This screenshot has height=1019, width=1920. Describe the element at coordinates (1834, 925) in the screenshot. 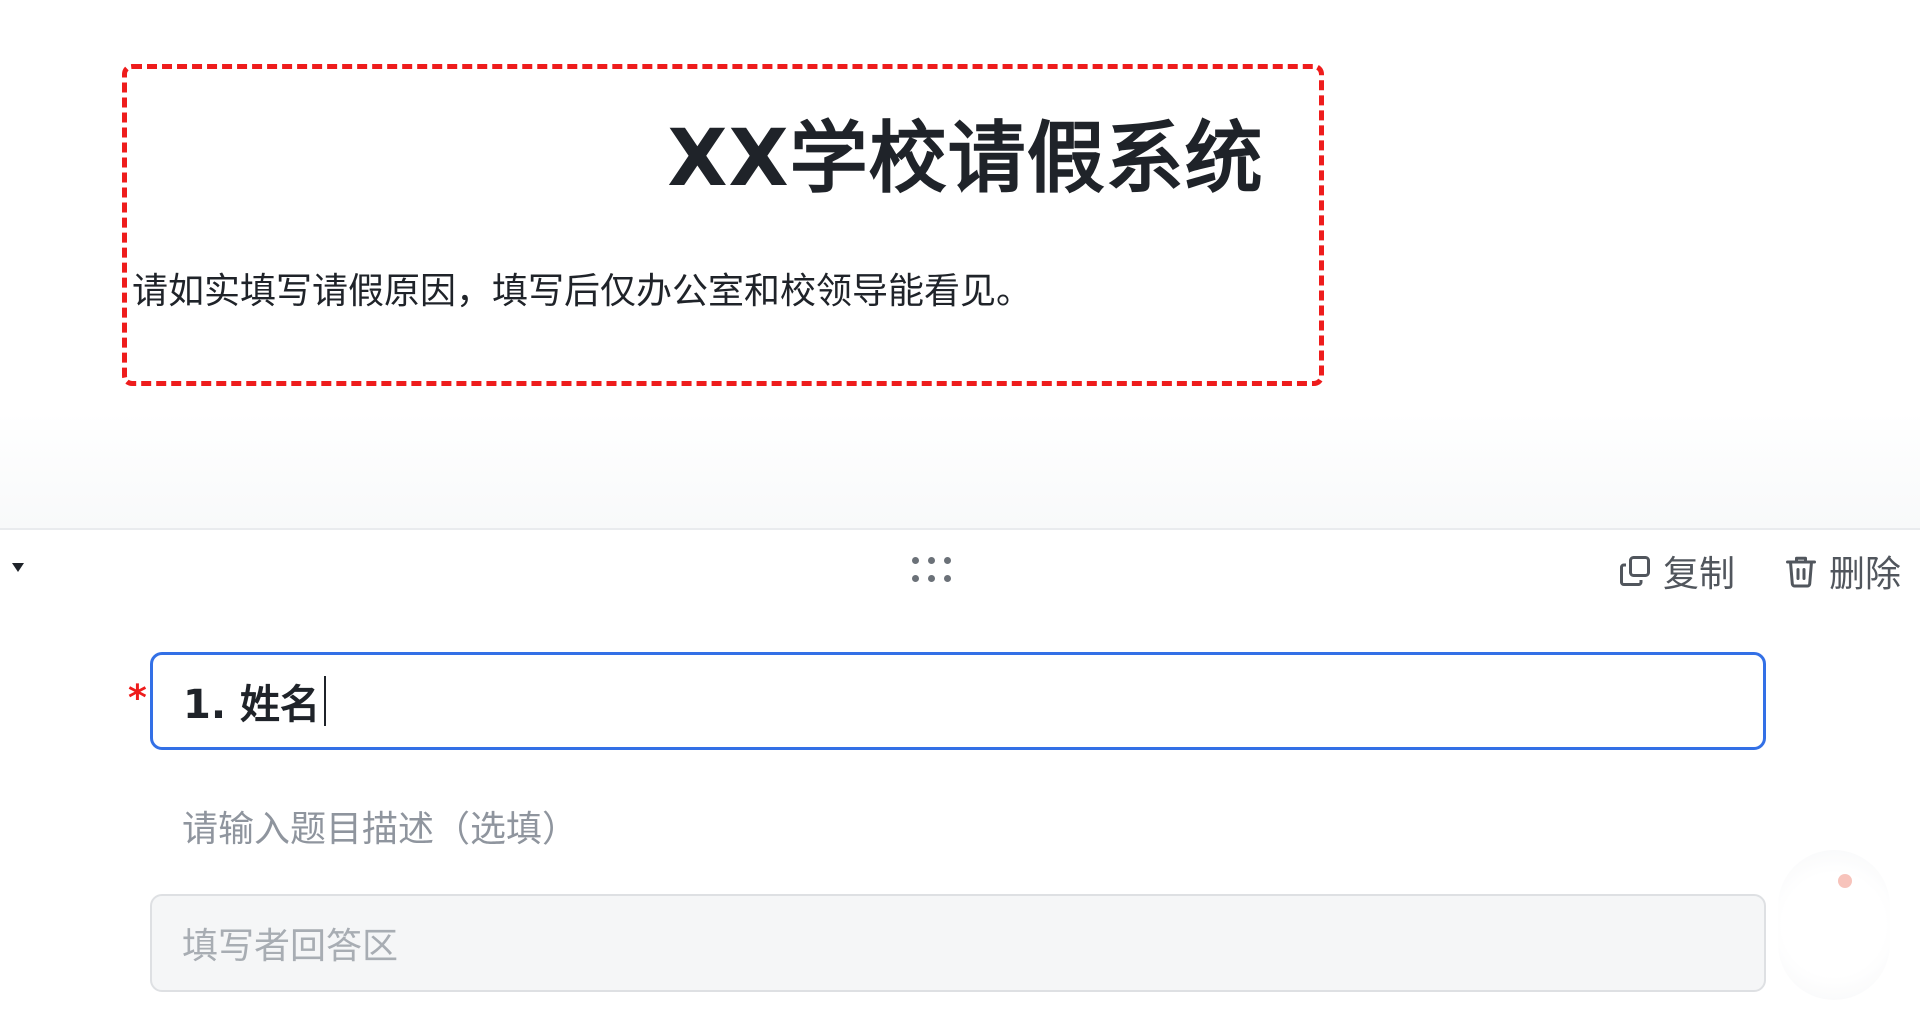

I see `floating-assistant-widget` at that location.